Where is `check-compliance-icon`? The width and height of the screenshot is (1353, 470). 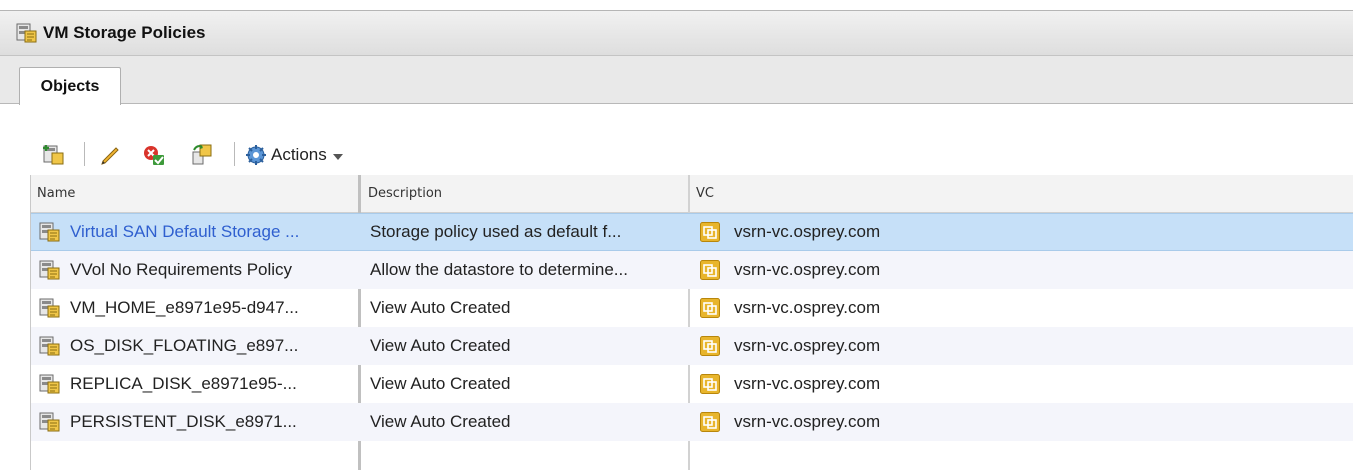 check-compliance-icon is located at coordinates (154, 155).